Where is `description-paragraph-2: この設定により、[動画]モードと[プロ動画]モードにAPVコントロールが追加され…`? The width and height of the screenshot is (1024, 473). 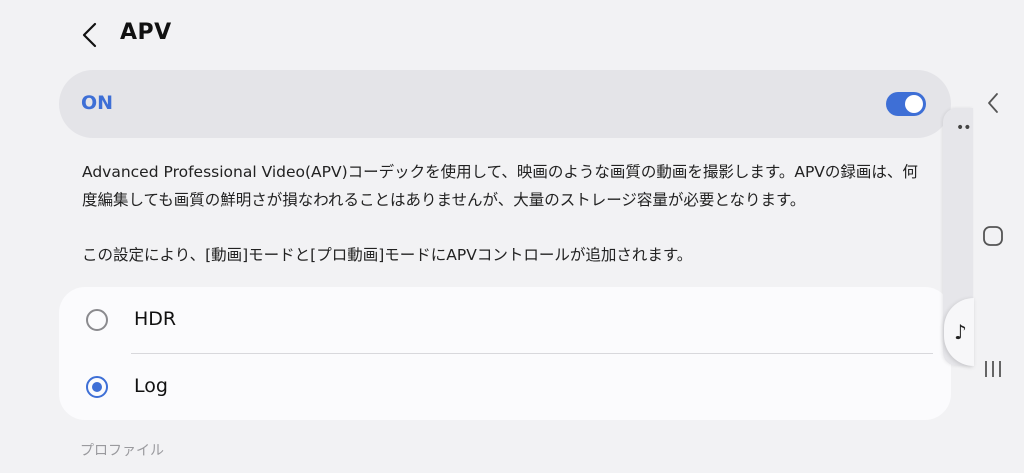 description-paragraph-2: この設定により、[動画]モードと[プロ動画]モードにAPVコントロールが追加され… is located at coordinates (387, 255).